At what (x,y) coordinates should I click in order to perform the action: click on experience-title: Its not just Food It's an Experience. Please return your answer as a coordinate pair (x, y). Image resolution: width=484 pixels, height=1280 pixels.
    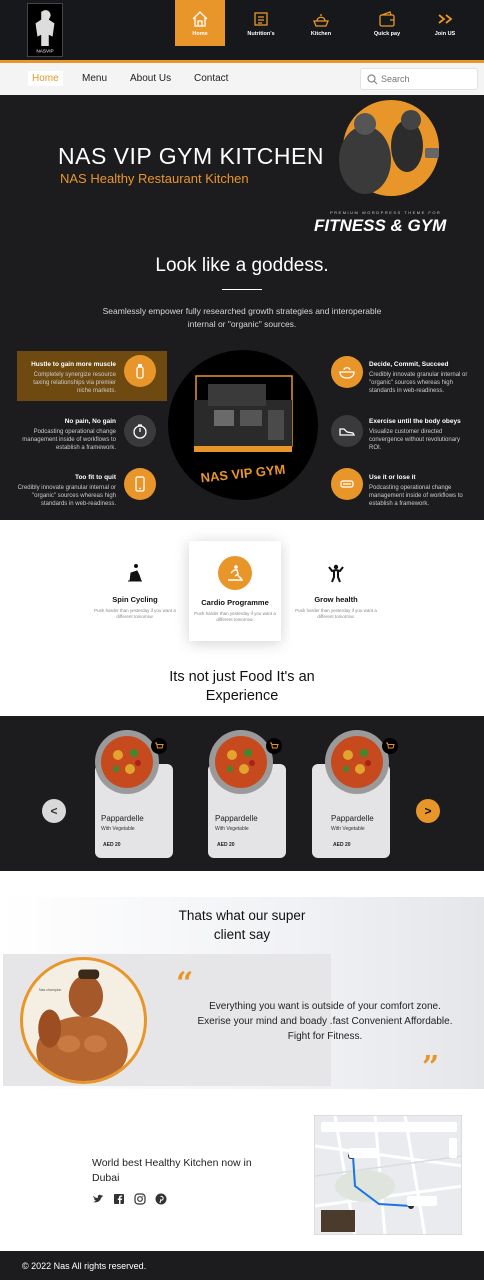
    Looking at the image, I should click on (242, 687).